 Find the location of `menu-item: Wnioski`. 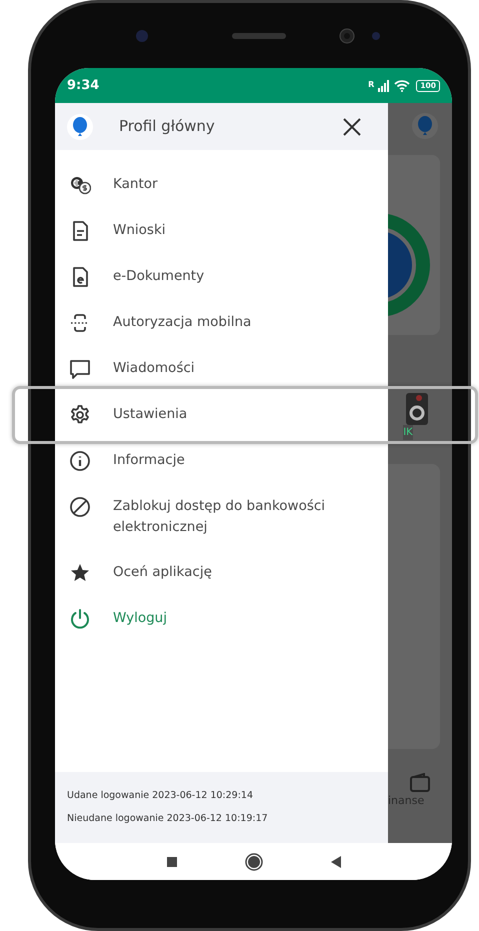

menu-item: Wnioski is located at coordinates (221, 231).